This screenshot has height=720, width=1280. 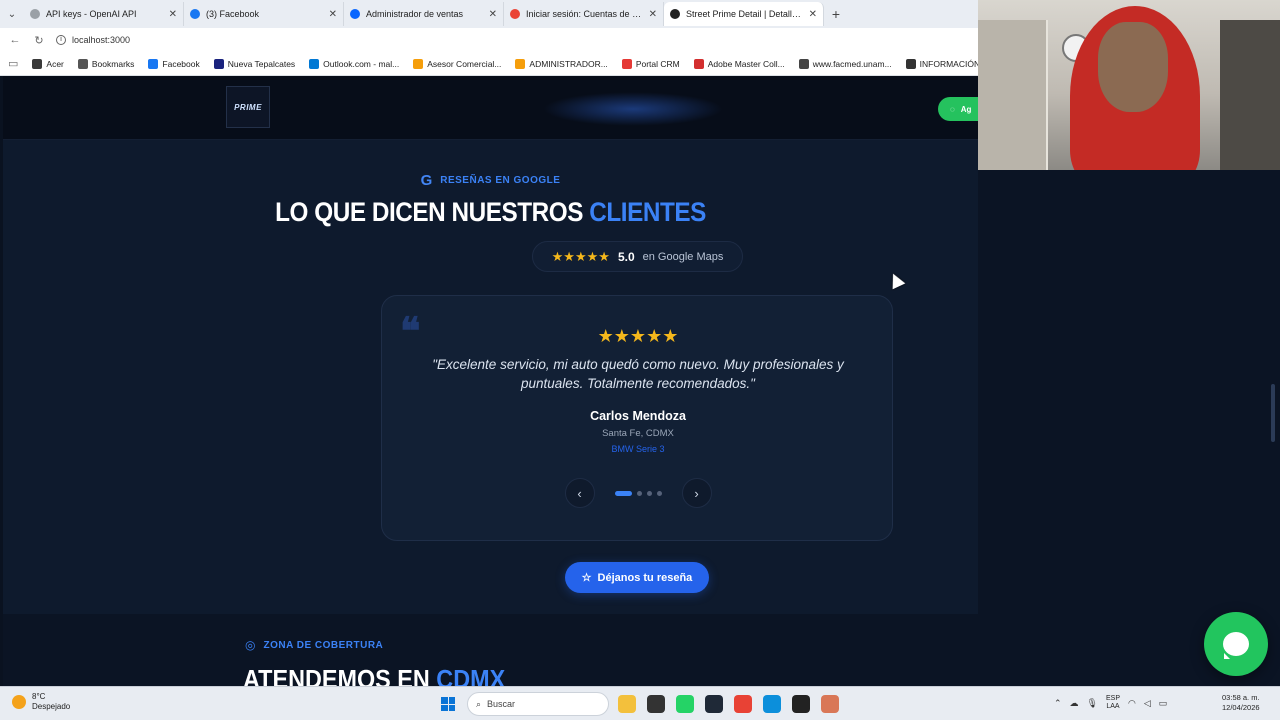 I want to click on chrome-icon, so click(x=743, y=704).